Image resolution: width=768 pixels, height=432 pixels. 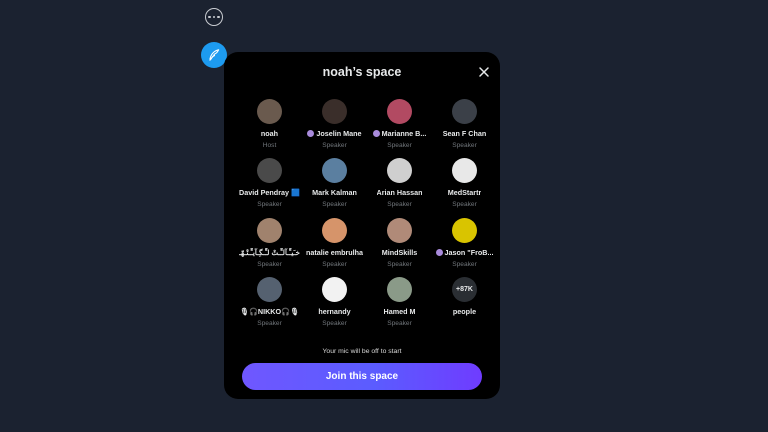 I want to click on participant-name: MindSkills, so click(x=399, y=252).